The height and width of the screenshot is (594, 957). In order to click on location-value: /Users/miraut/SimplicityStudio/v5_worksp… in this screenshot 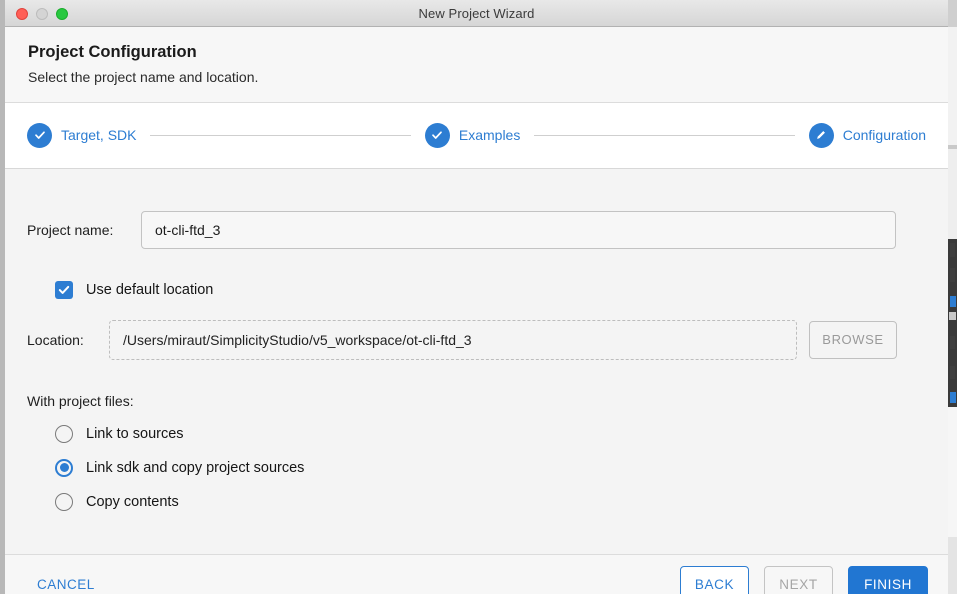, I will do `click(297, 339)`.